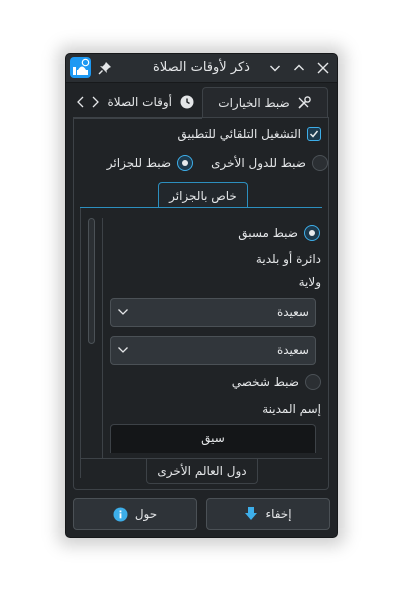 The width and height of the screenshot is (403, 615). I want to click on tab-prayer-times: أوقات الصلاة, so click(147, 102).